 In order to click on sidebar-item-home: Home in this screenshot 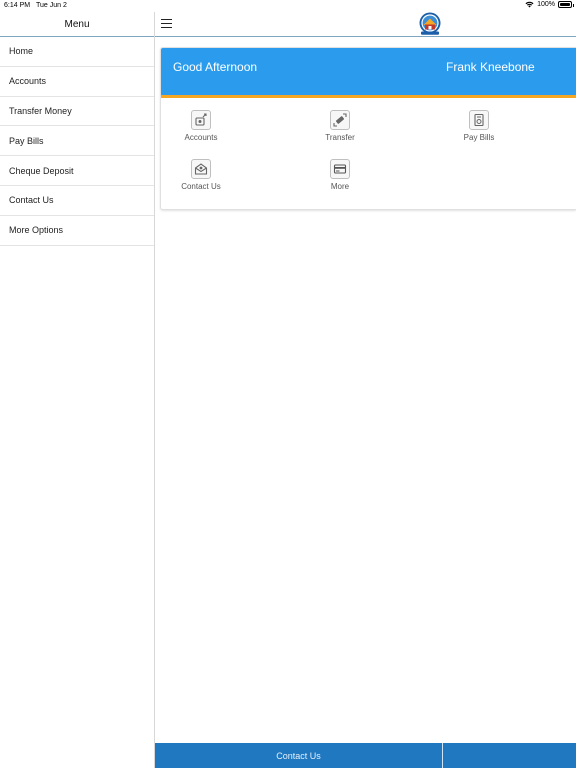, I will do `click(77, 52)`.